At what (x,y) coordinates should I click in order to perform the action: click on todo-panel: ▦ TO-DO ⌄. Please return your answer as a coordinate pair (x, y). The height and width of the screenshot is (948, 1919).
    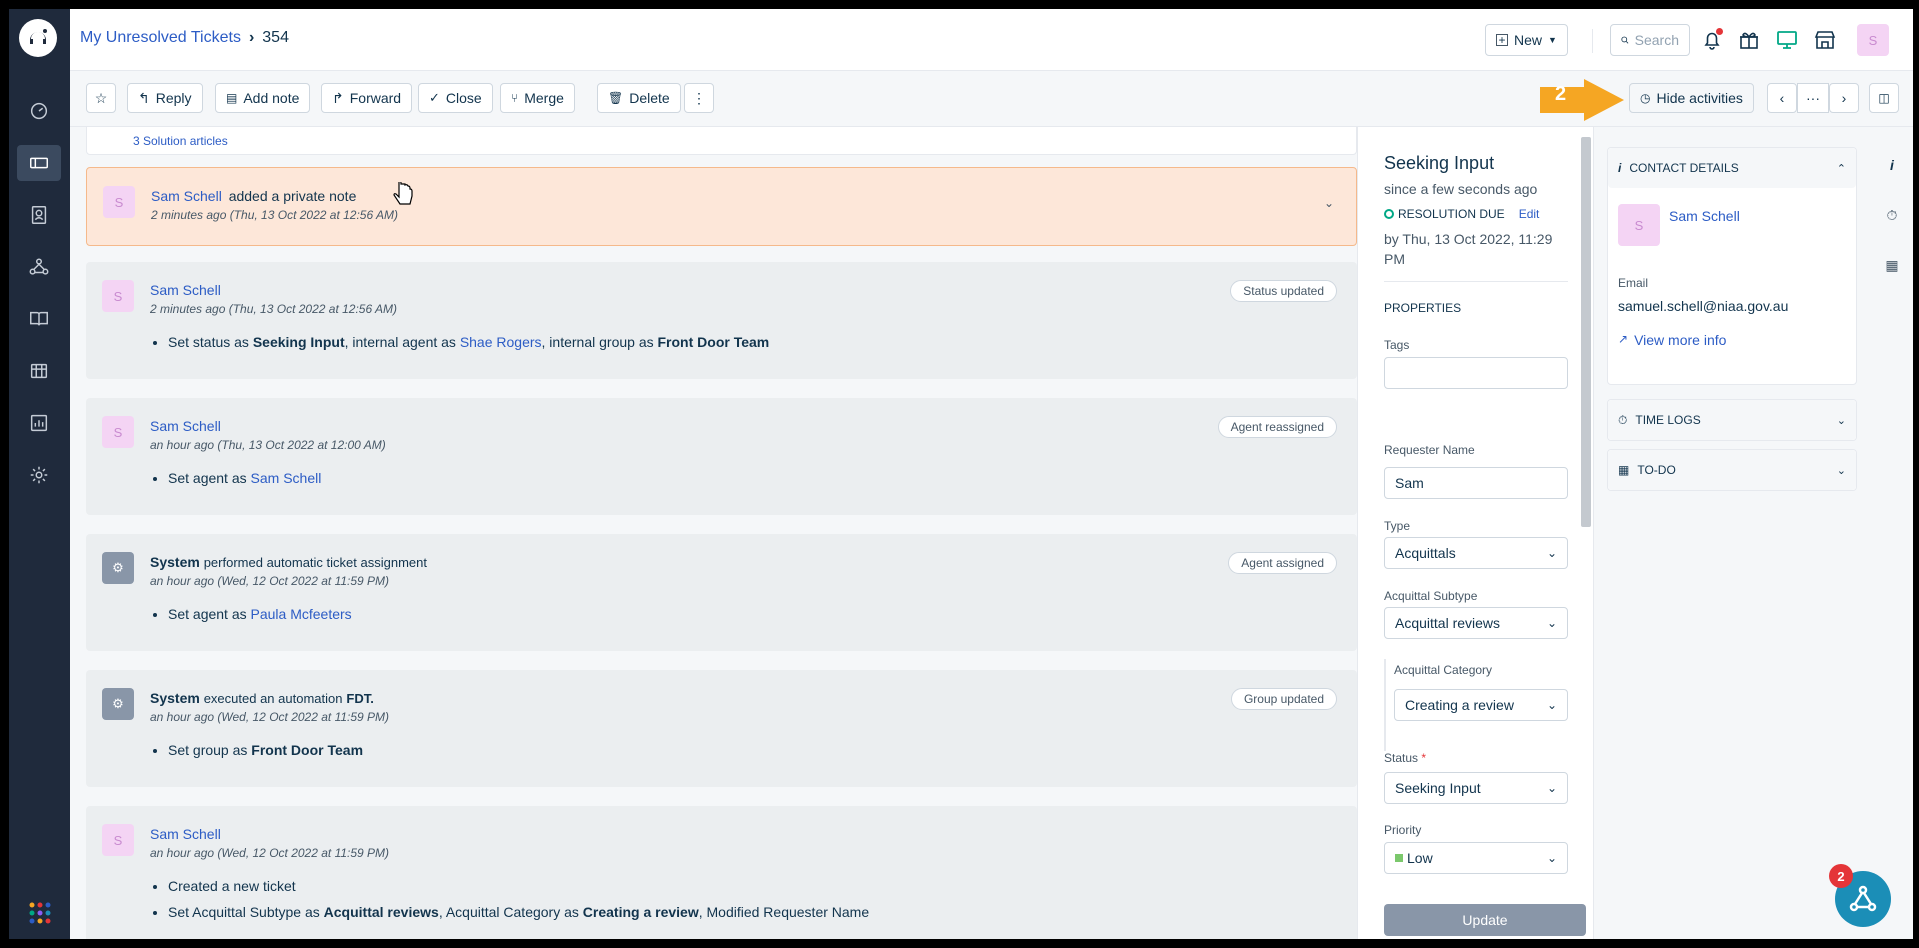
    Looking at the image, I should click on (1732, 470).